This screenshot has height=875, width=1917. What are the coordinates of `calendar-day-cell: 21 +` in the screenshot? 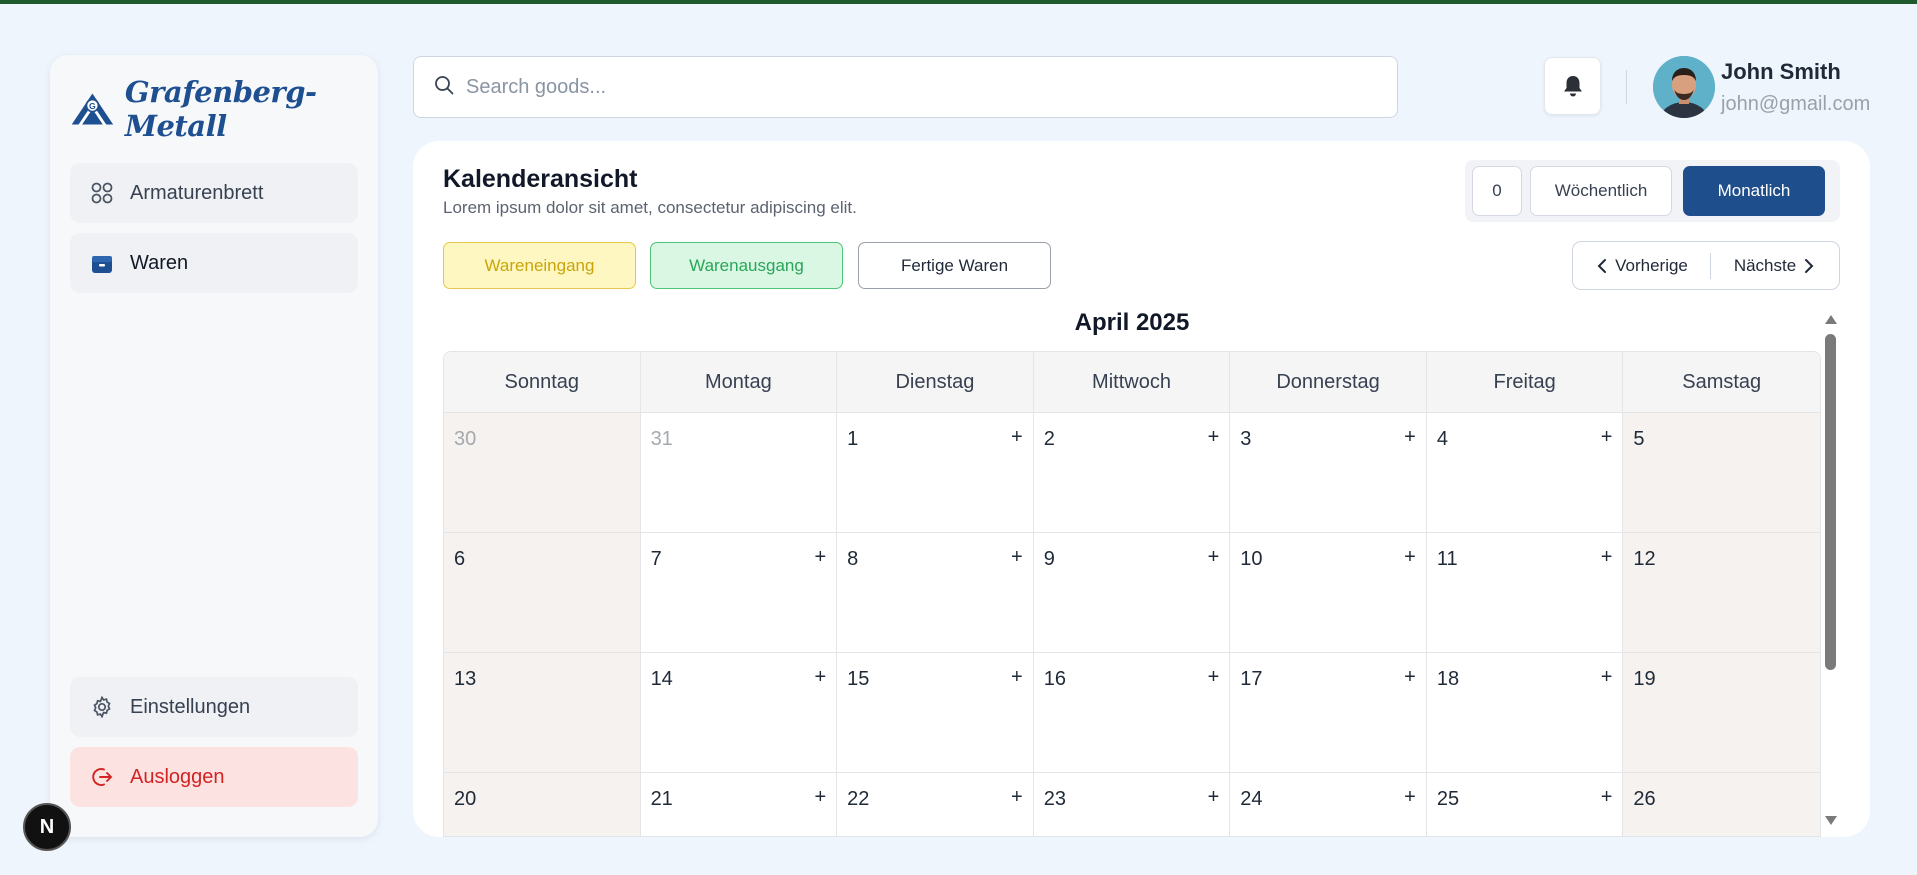 It's located at (739, 804).